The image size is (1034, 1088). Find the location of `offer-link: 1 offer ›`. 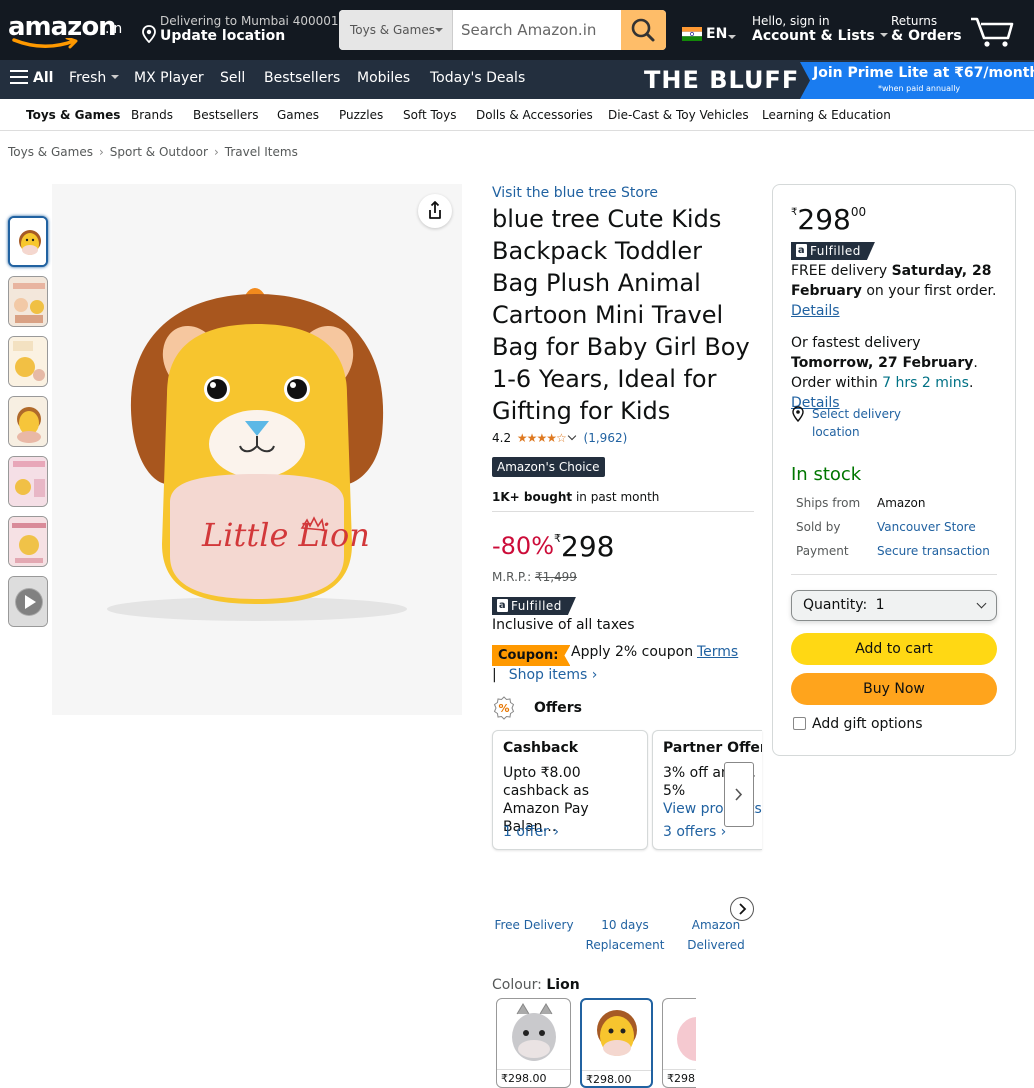

offer-link: 1 offer › is located at coordinates (531, 832).